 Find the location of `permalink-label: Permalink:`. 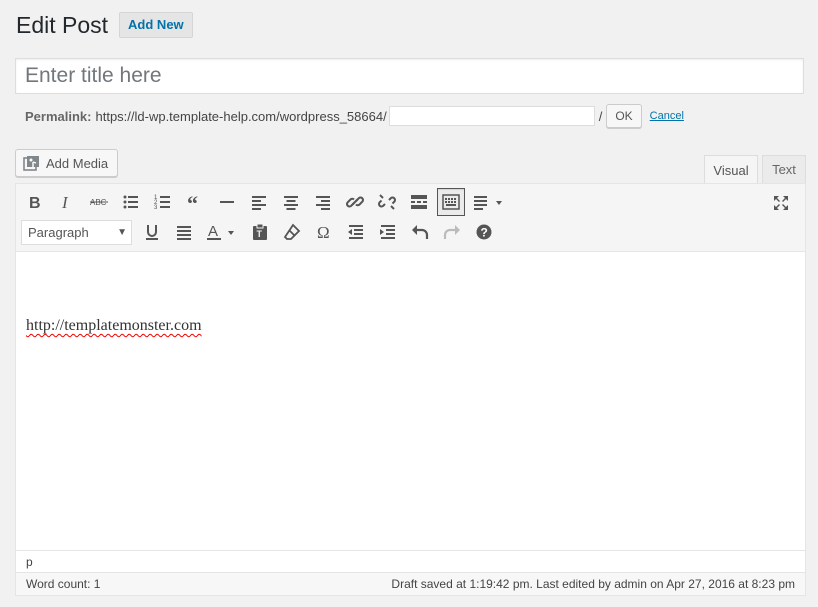

permalink-label: Permalink: is located at coordinates (58, 116).